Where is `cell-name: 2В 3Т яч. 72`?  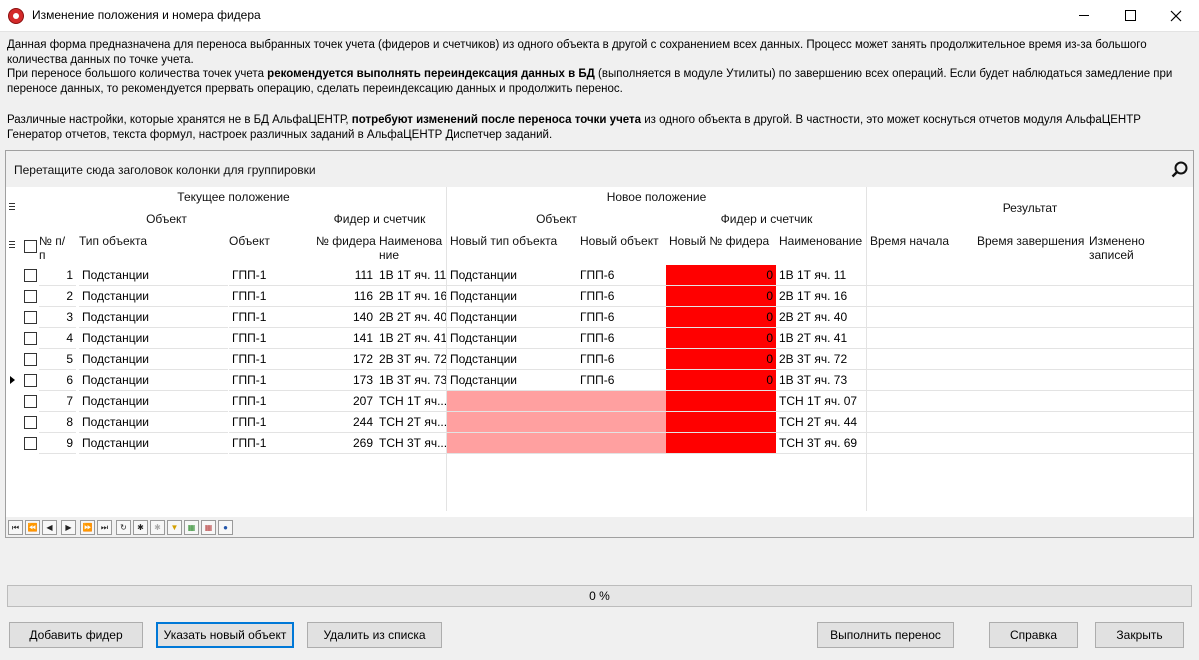
cell-name: 2В 3Т яч. 72 is located at coordinates (411, 359).